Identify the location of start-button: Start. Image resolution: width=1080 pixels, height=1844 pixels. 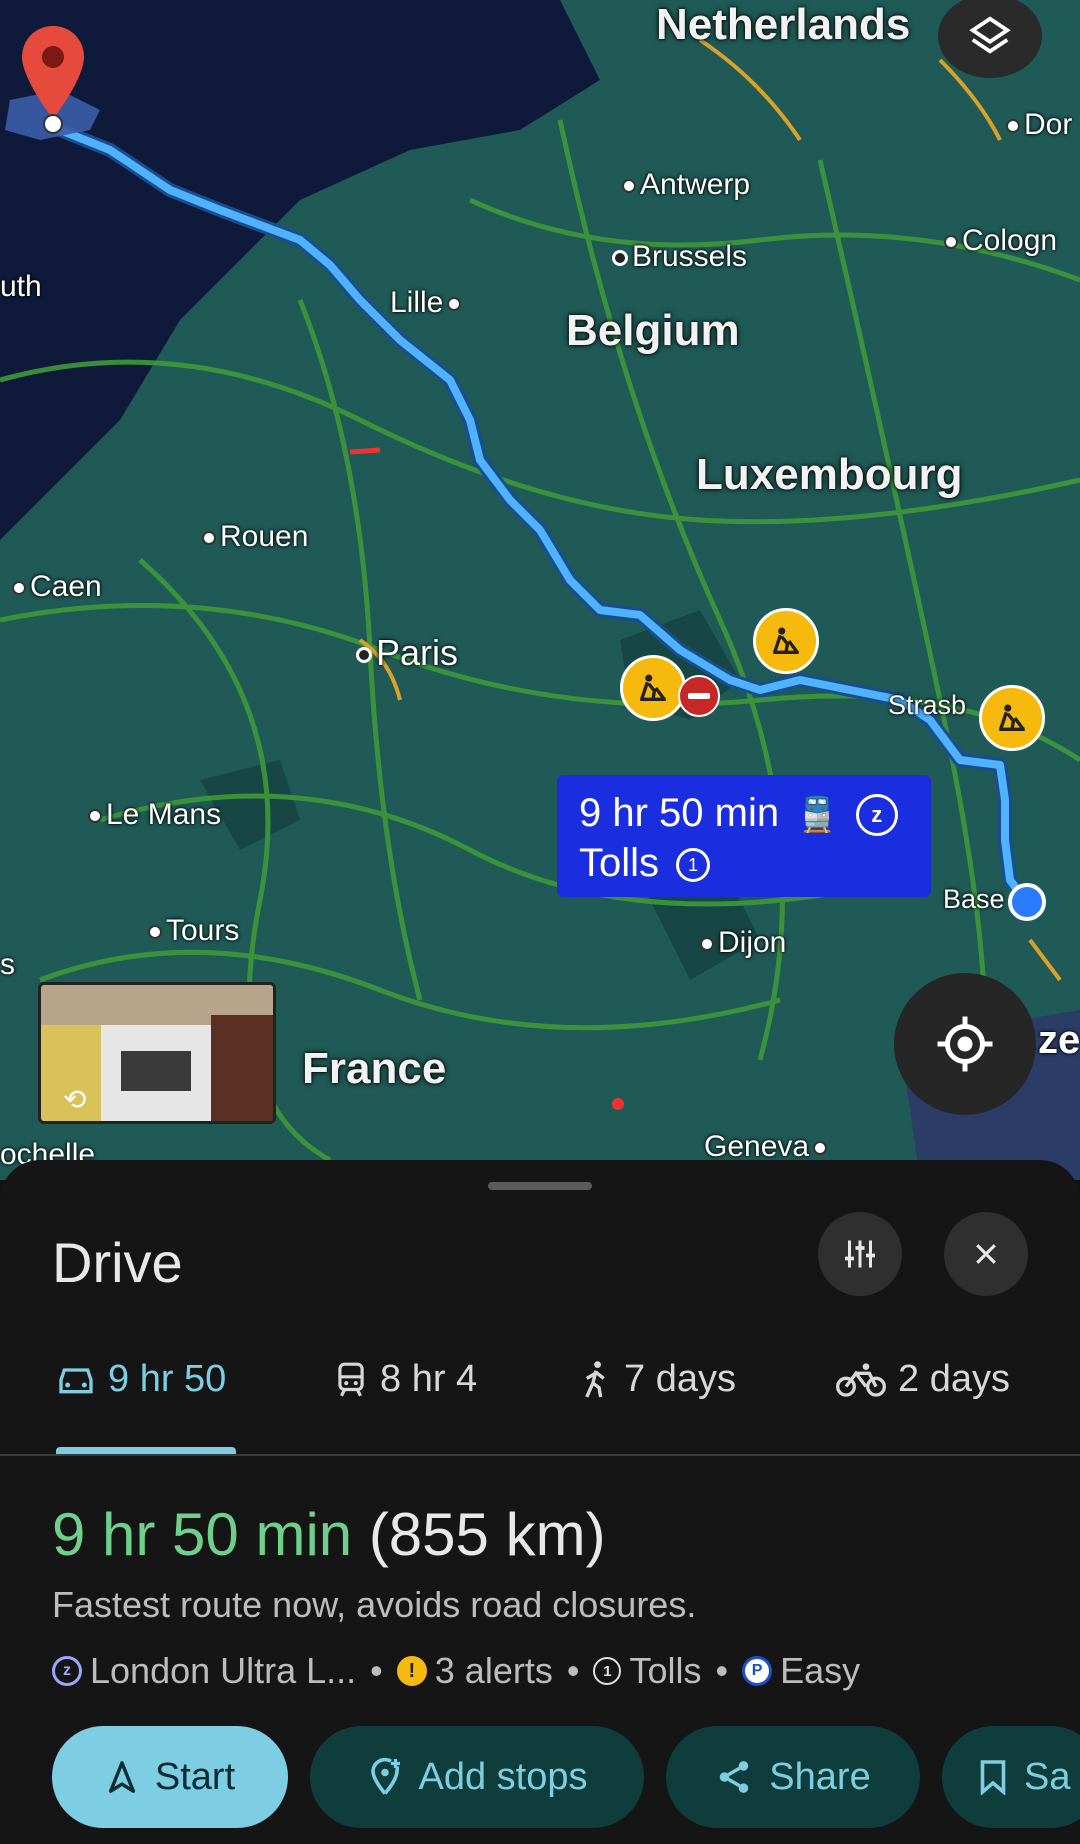
(170, 1777).